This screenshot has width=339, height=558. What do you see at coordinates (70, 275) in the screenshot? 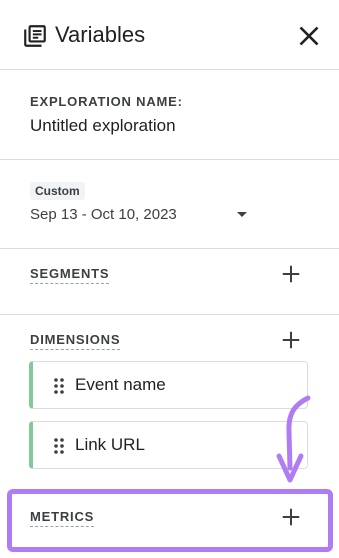
I see `segments-label: SEGMENTS` at bounding box center [70, 275].